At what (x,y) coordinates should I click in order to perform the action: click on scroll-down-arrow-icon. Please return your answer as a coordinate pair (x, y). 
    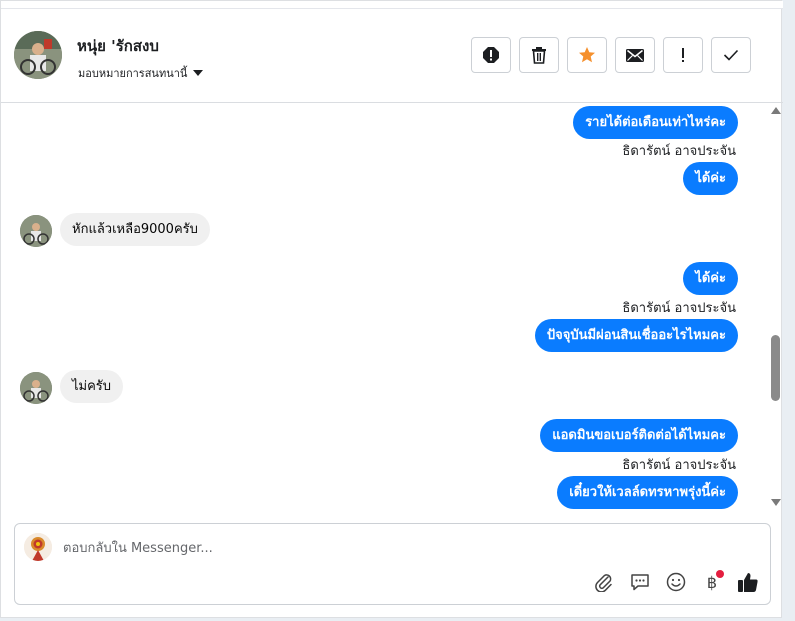
    Looking at the image, I should click on (776, 502).